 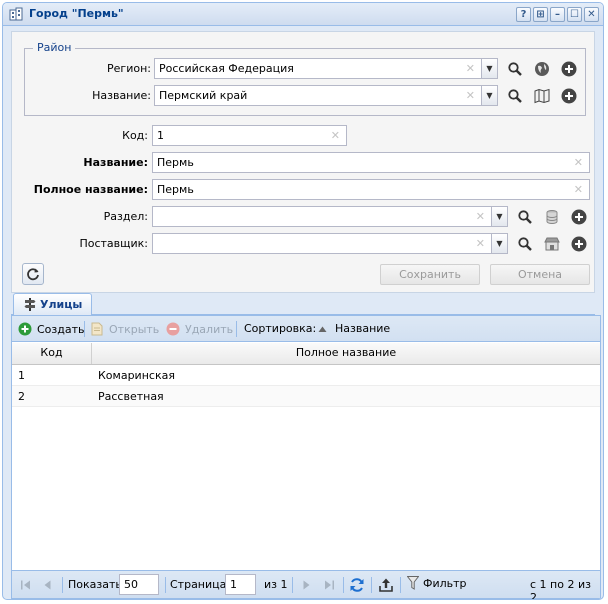 I want to click on window-titlebar: Город "Пермь" ? ⊞ – ☐ ✕, so click(x=303, y=14).